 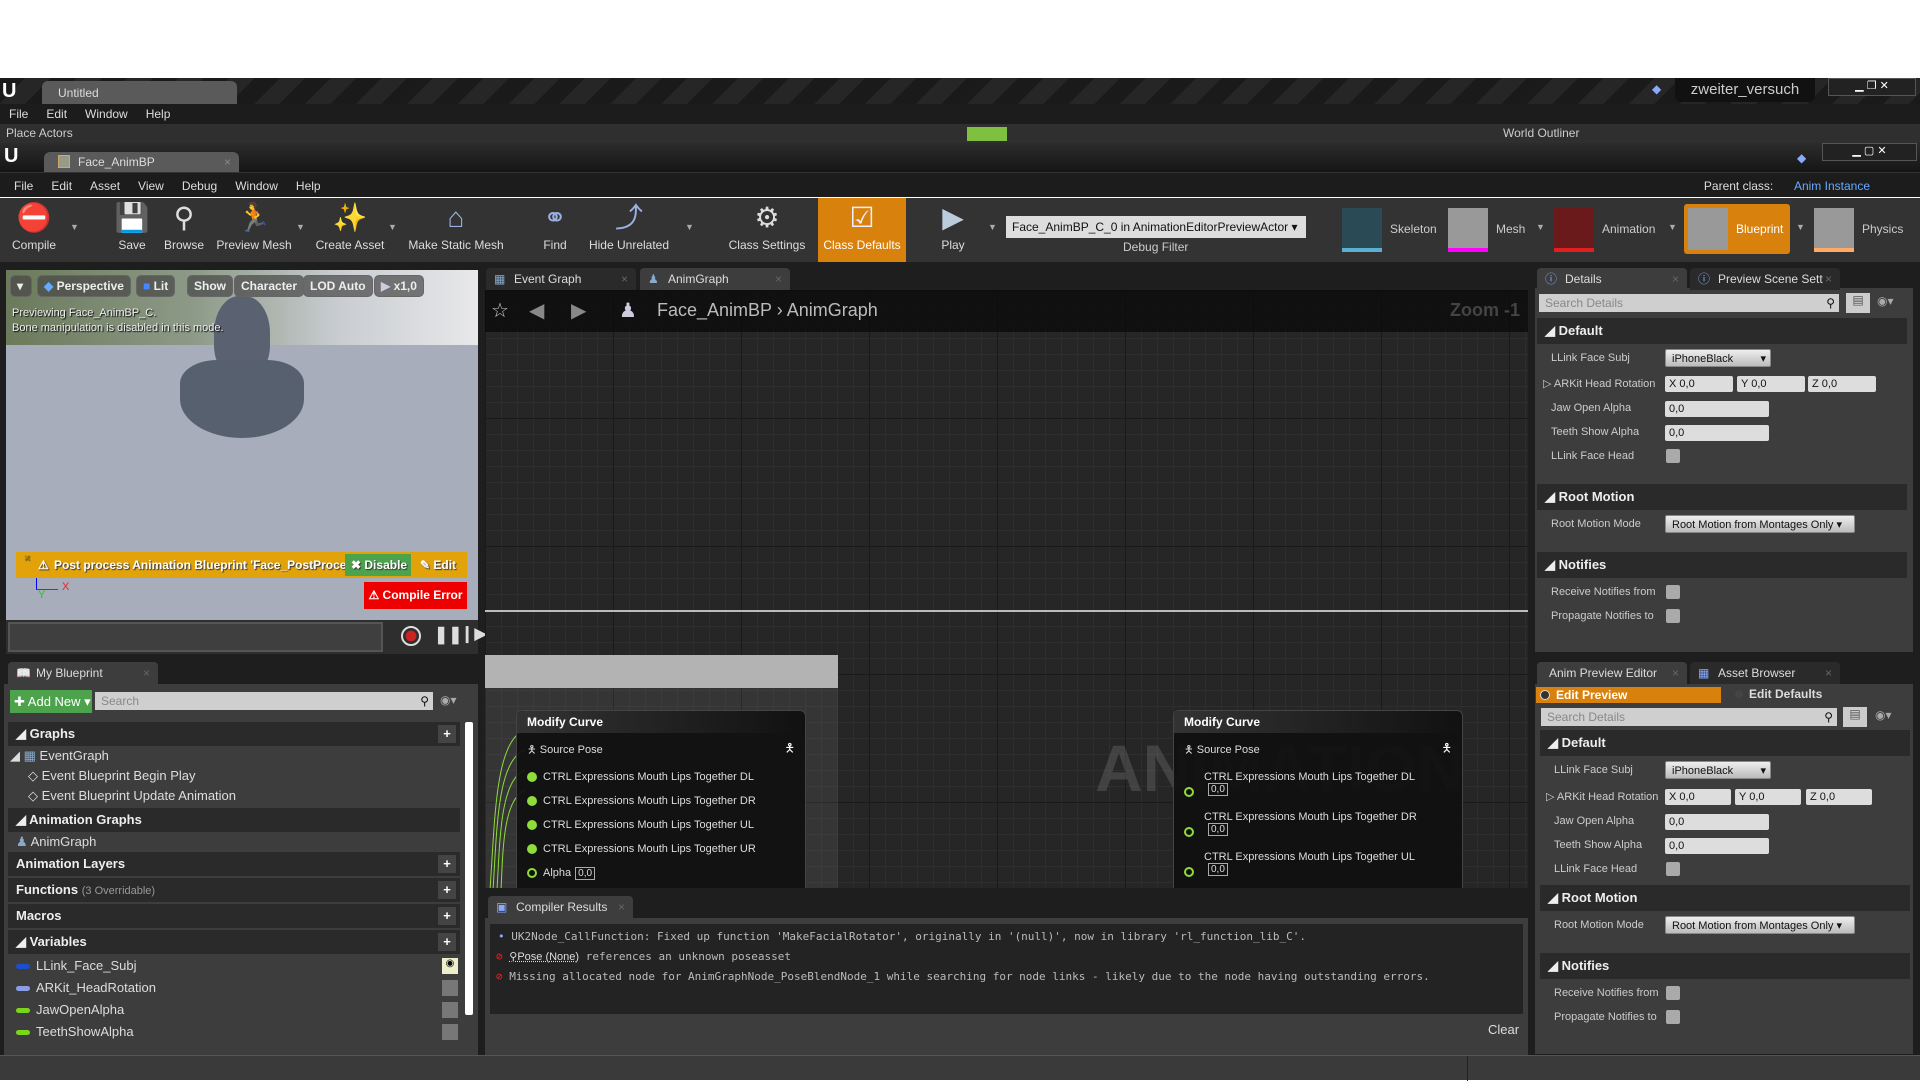 What do you see at coordinates (1778, 694) in the screenshot?
I see `edit-defaults-toggle: Edit Defaults` at bounding box center [1778, 694].